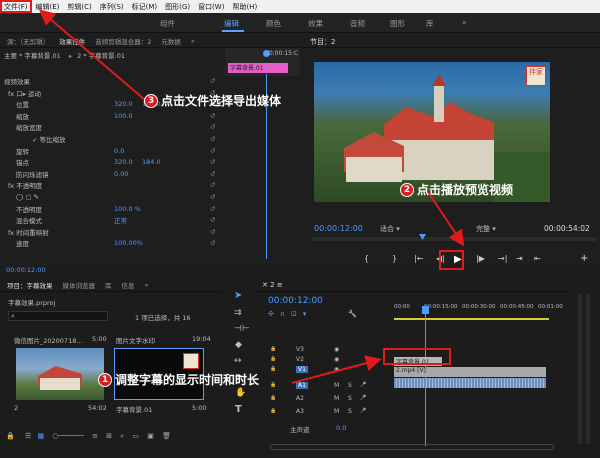 Image resolution: width=600 pixels, height=458 pixels. I want to click on callout-export: 3 点击文件选择导出媒体, so click(212, 100).